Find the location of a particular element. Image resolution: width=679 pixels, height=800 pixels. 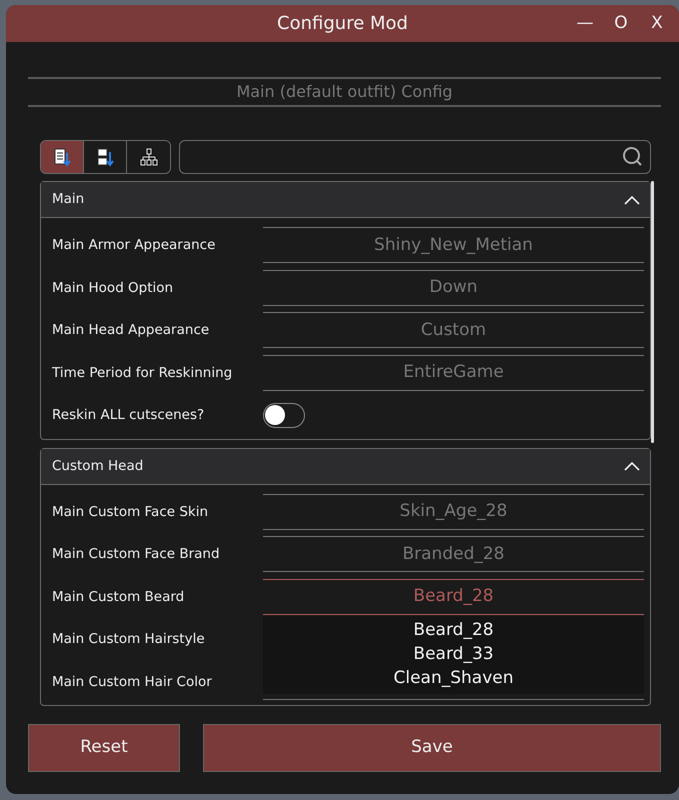

config-heading: Main (default outfit) Config is located at coordinates (344, 92).